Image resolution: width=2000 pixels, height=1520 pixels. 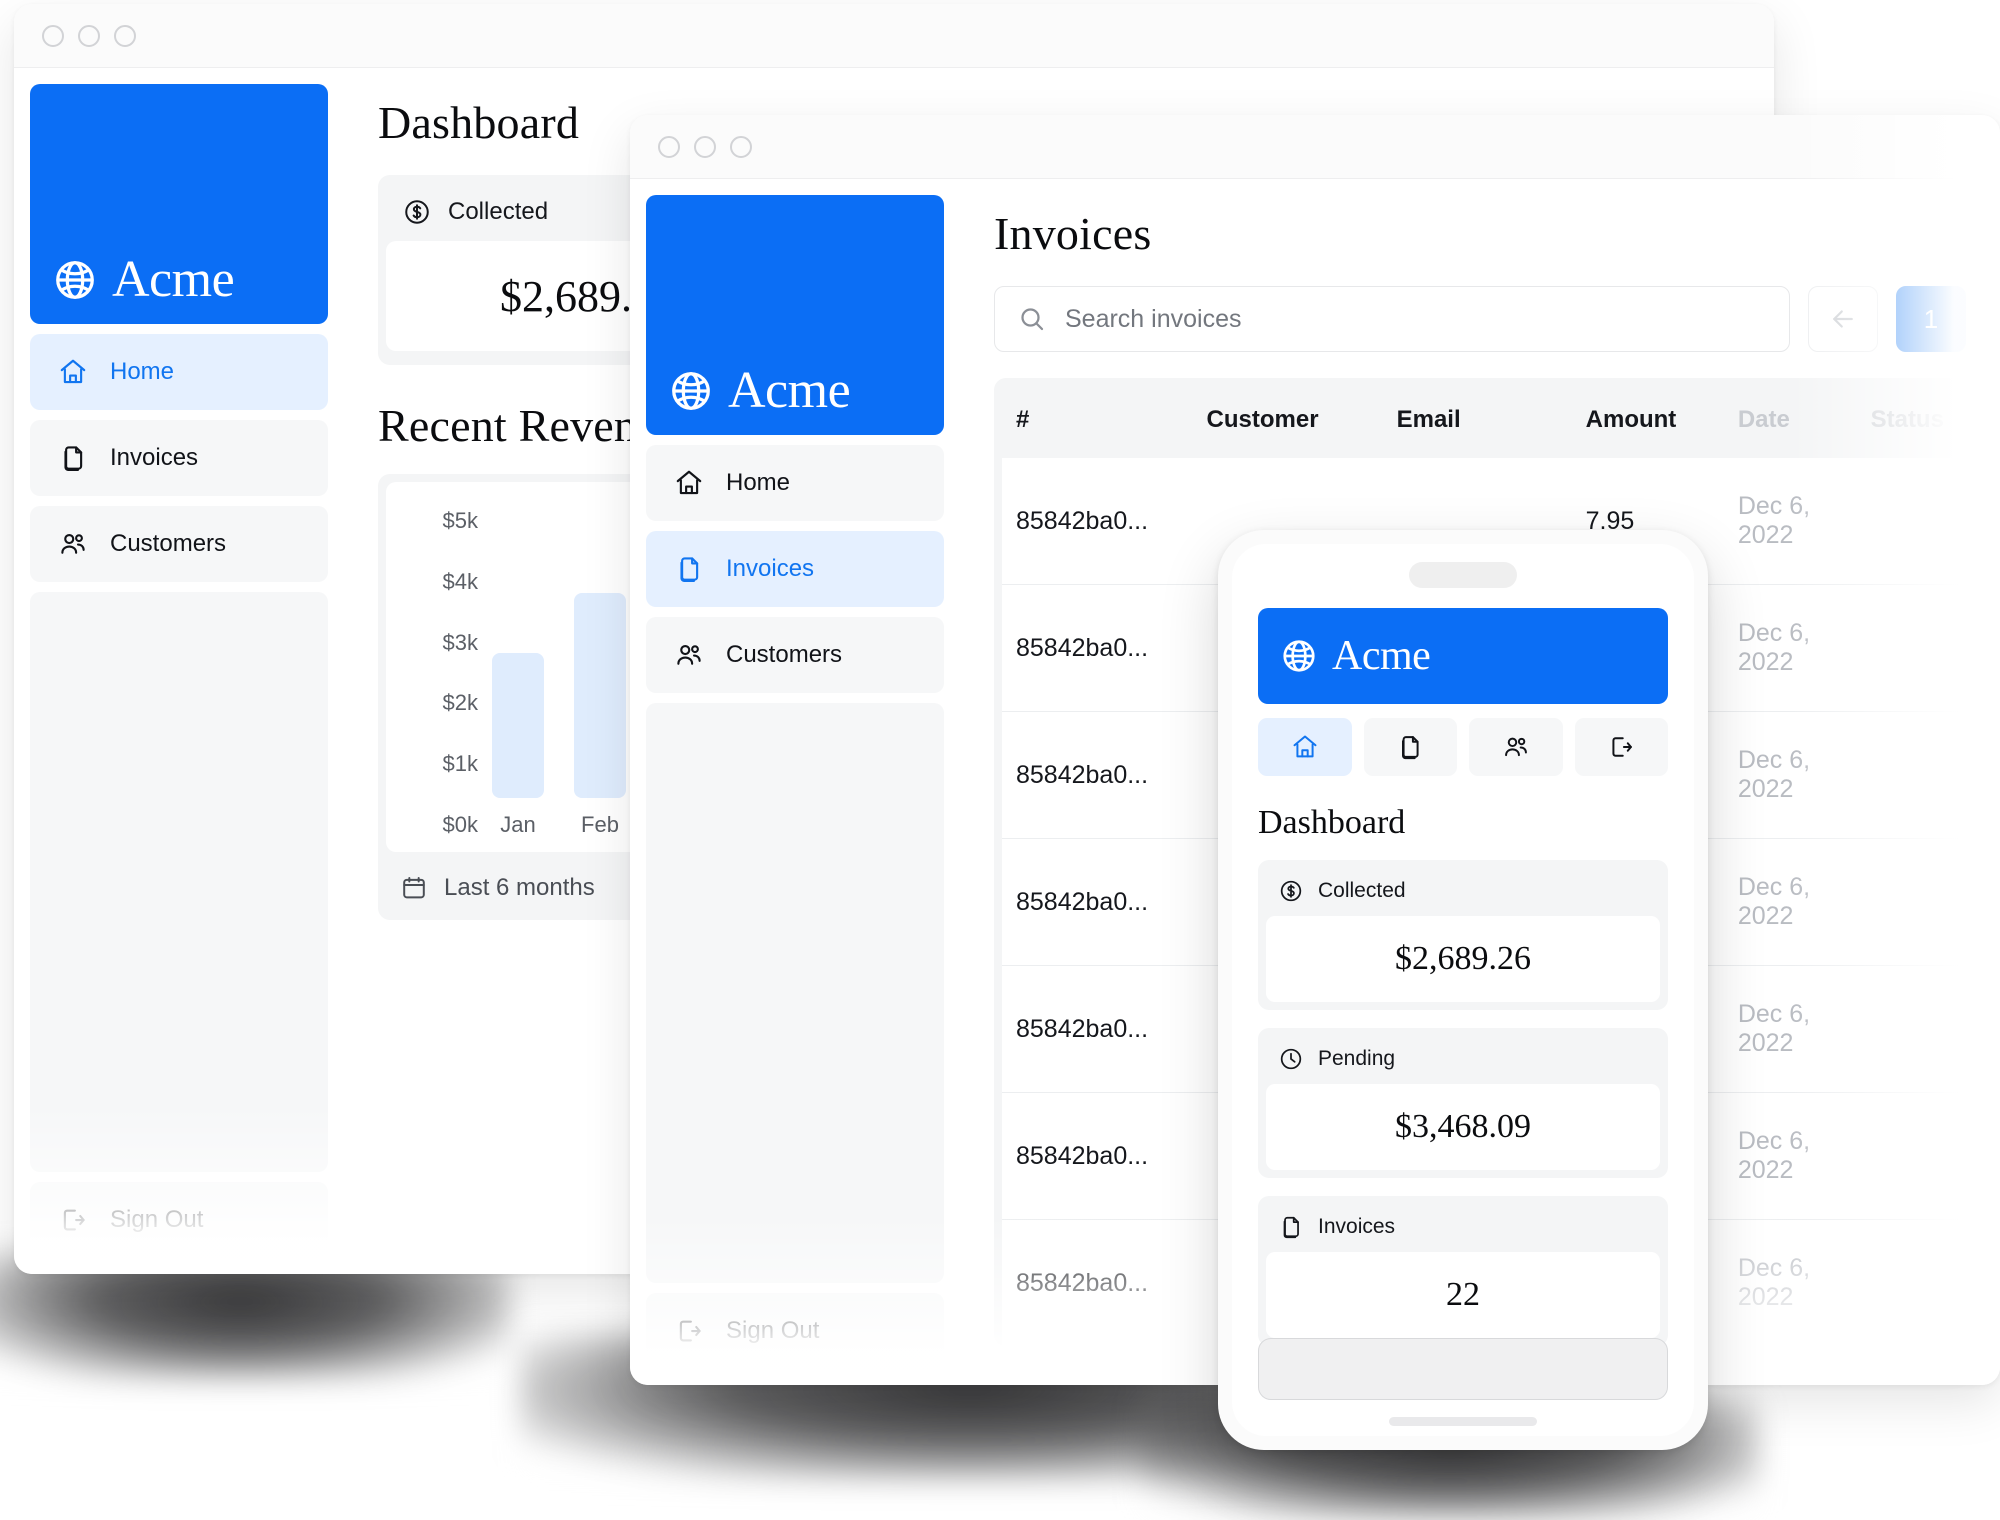 I want to click on search-placeholder: Search invoices, so click(x=1153, y=318).